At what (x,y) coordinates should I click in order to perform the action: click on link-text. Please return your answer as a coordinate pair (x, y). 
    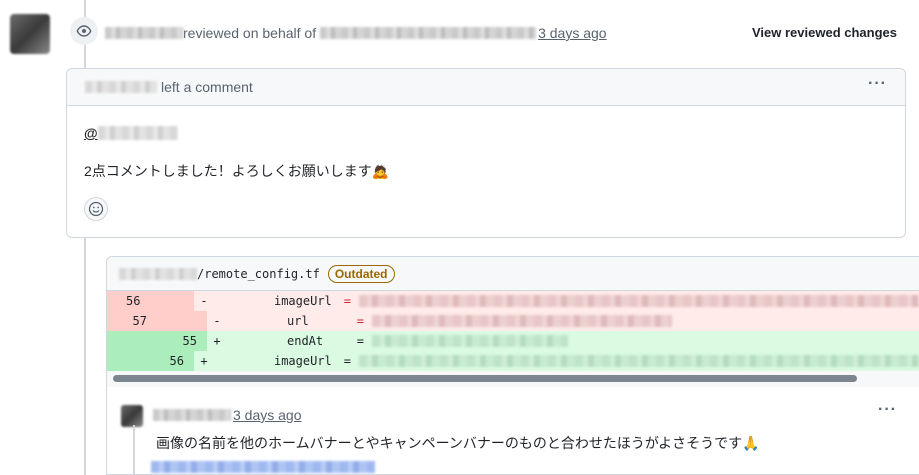
    Looking at the image, I should click on (263, 467).